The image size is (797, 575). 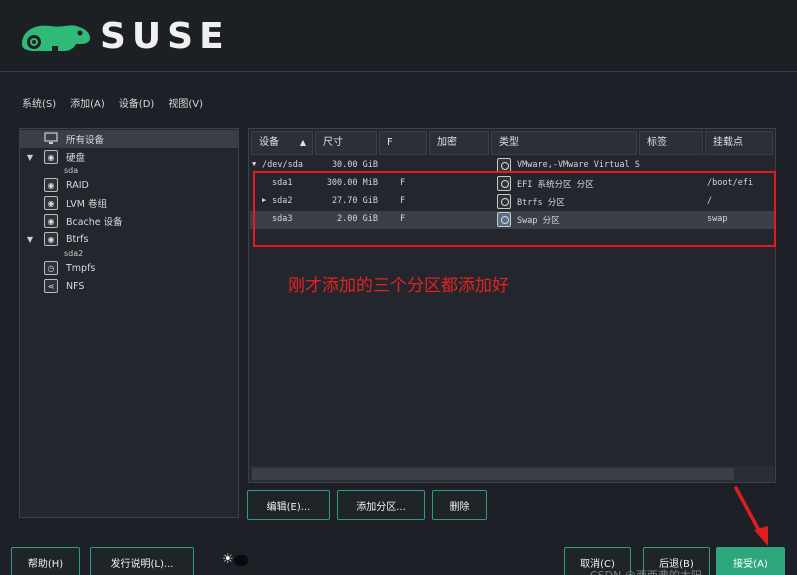 I want to click on tree-item-lvm: ◉ LVM 卷组, so click(x=129, y=203).